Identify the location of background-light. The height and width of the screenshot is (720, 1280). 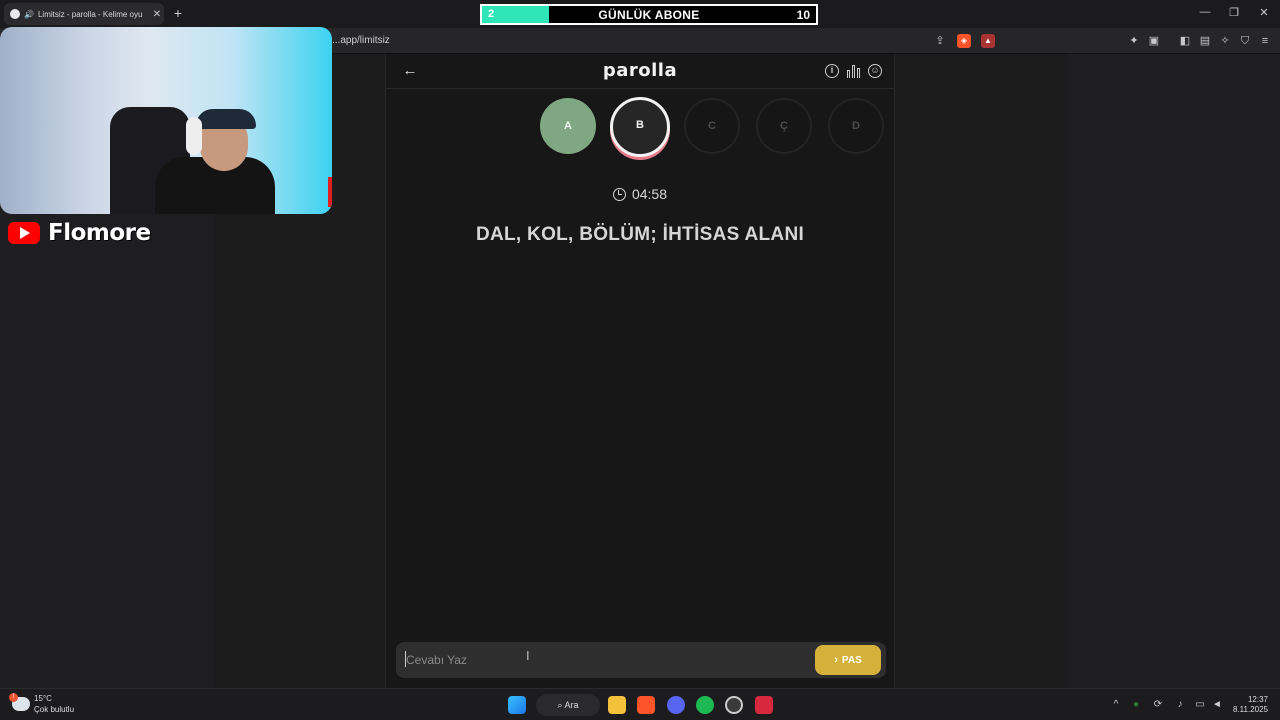
(330, 192).